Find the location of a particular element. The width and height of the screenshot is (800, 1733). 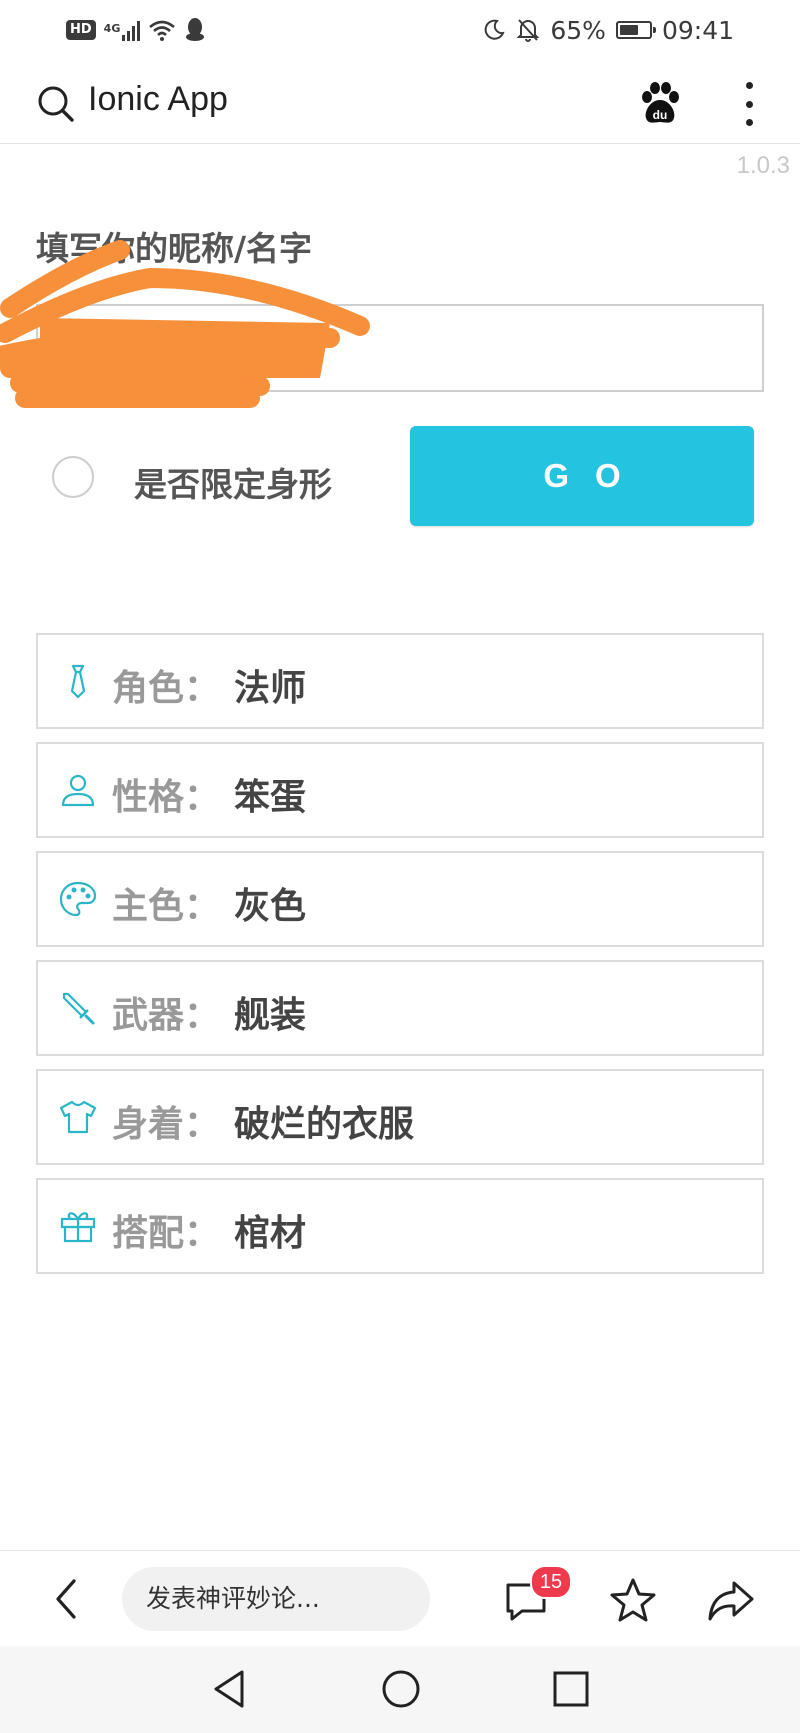

status-left: HD 4G is located at coordinates (136, 30).